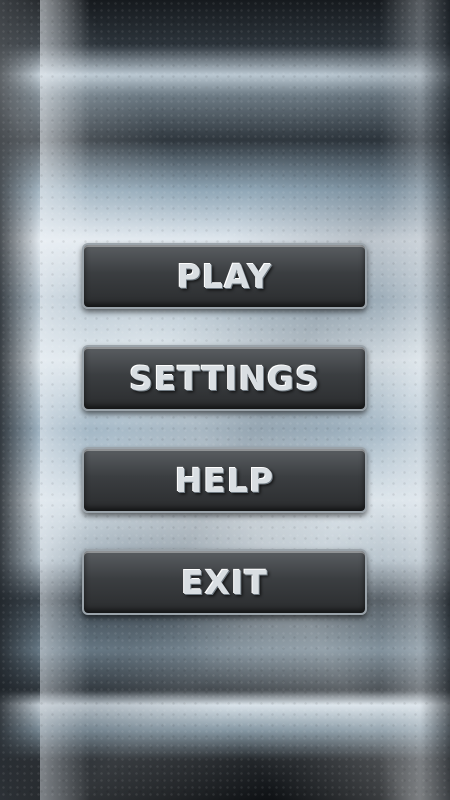 The width and height of the screenshot is (450, 800). I want to click on play-button: PLAY, so click(224, 276).